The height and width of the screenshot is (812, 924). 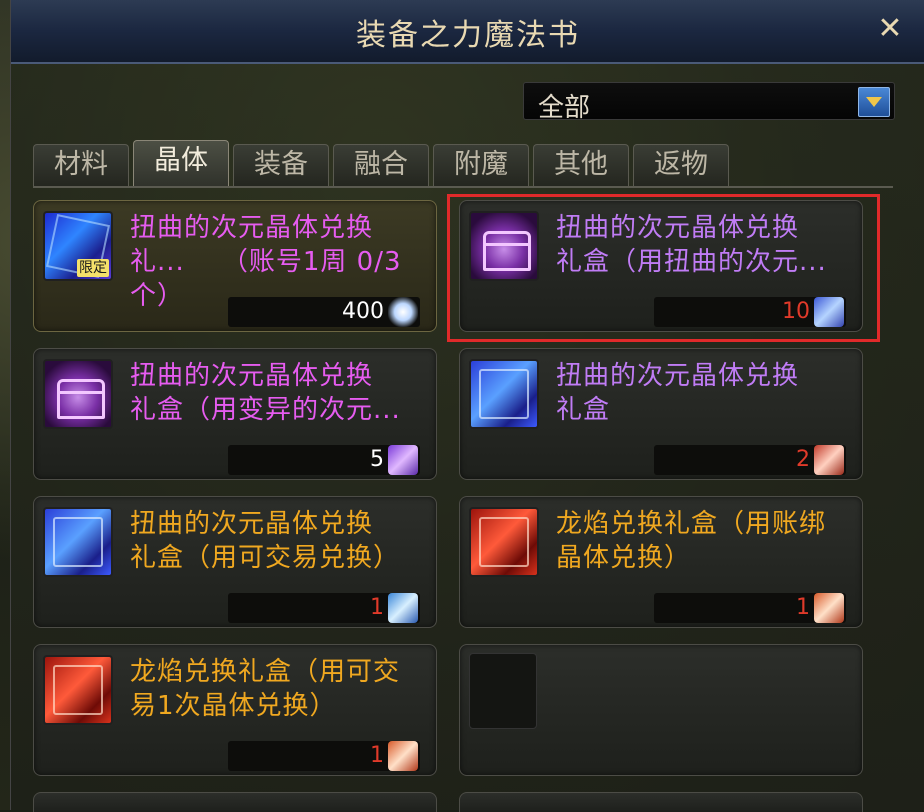 I want to click on item-name-line: 礼盒（用可交易兑换）, so click(x=265, y=558).